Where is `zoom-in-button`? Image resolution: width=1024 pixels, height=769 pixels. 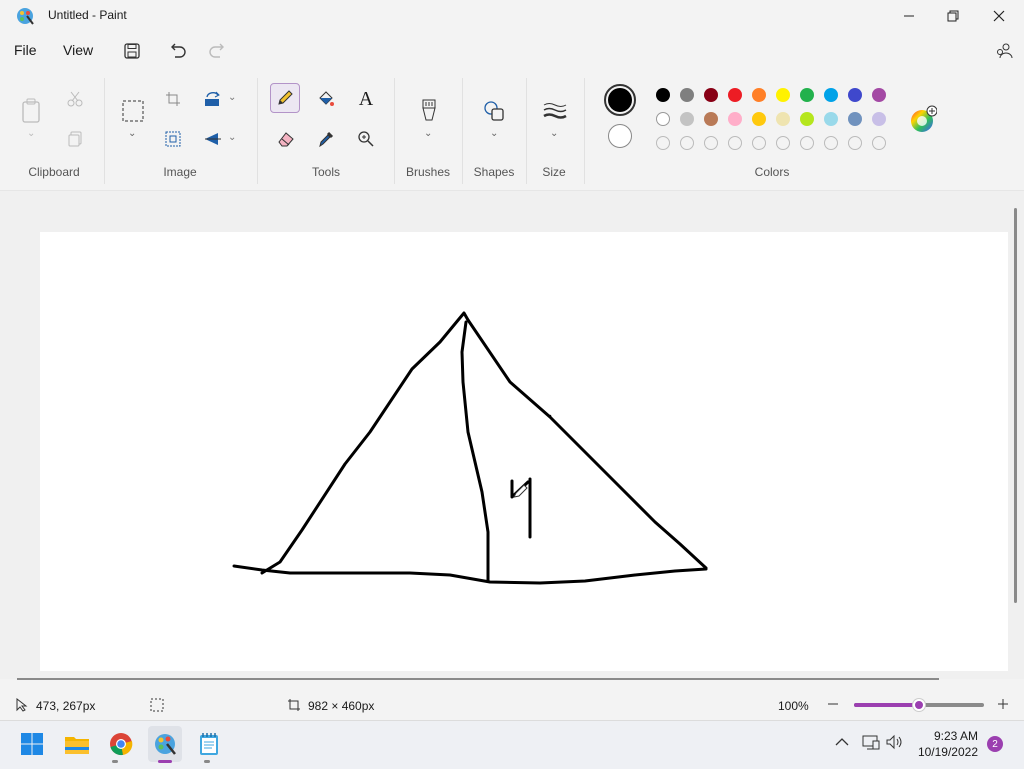
zoom-in-button is located at coordinates (1004, 704).